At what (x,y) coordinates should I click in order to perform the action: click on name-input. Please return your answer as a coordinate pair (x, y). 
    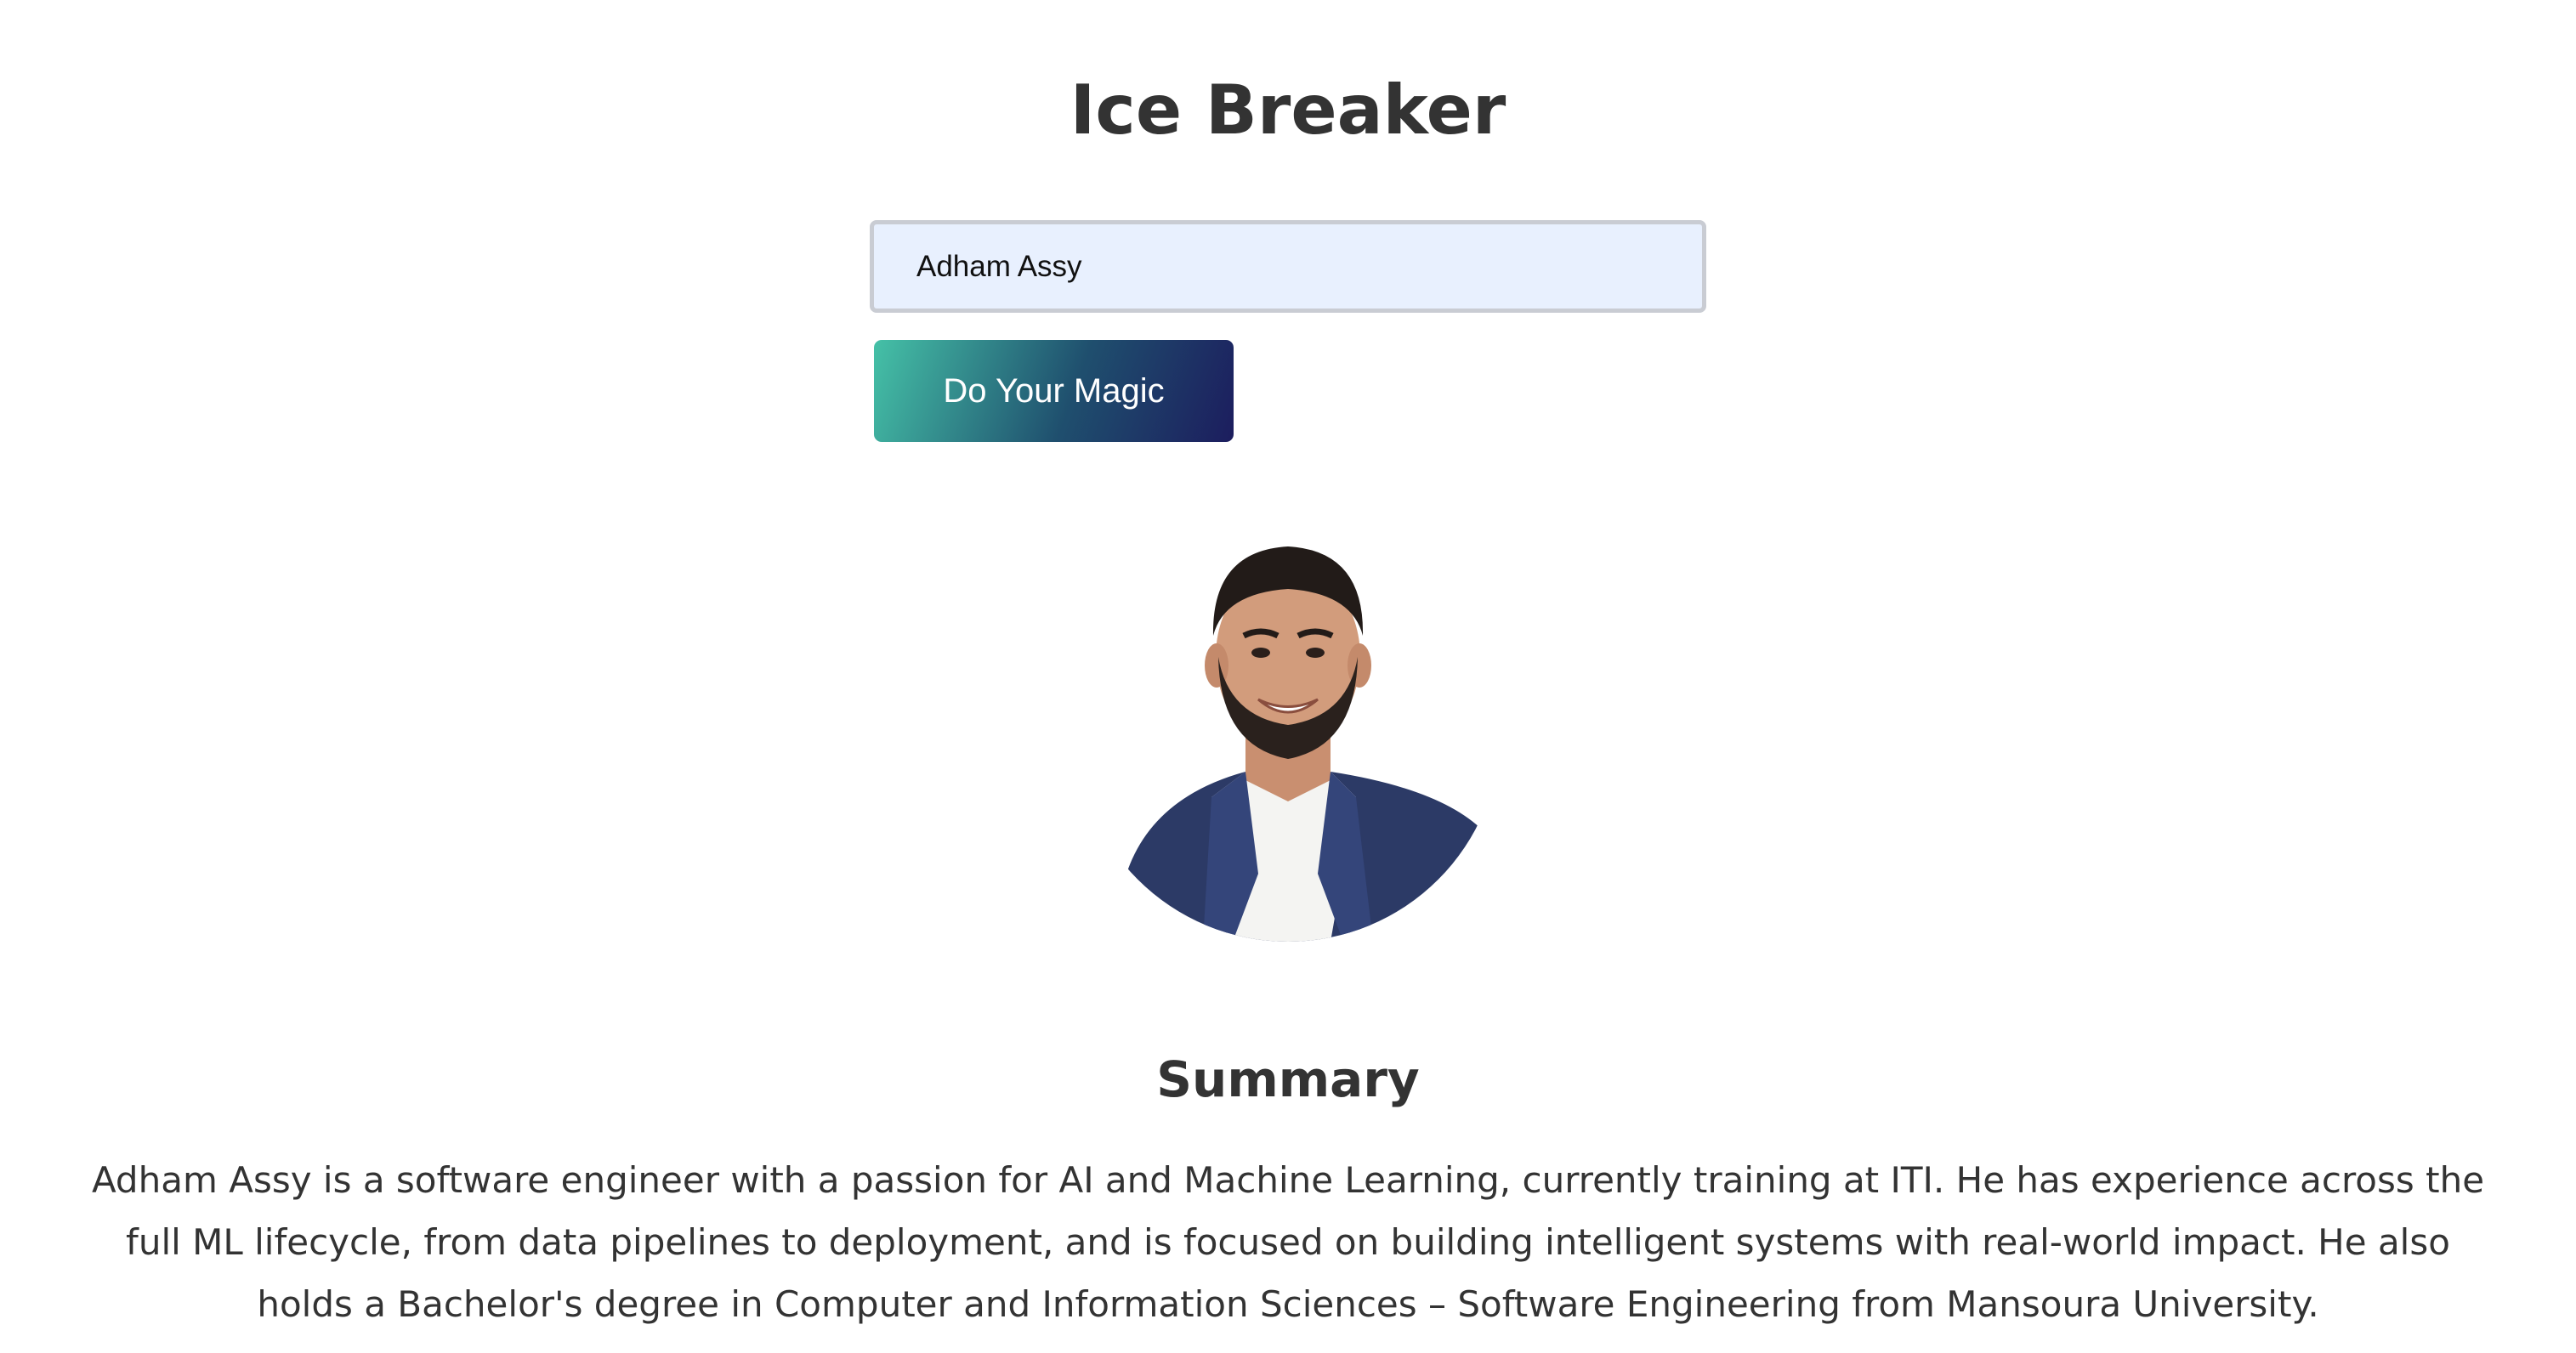
    Looking at the image, I should click on (1288, 267).